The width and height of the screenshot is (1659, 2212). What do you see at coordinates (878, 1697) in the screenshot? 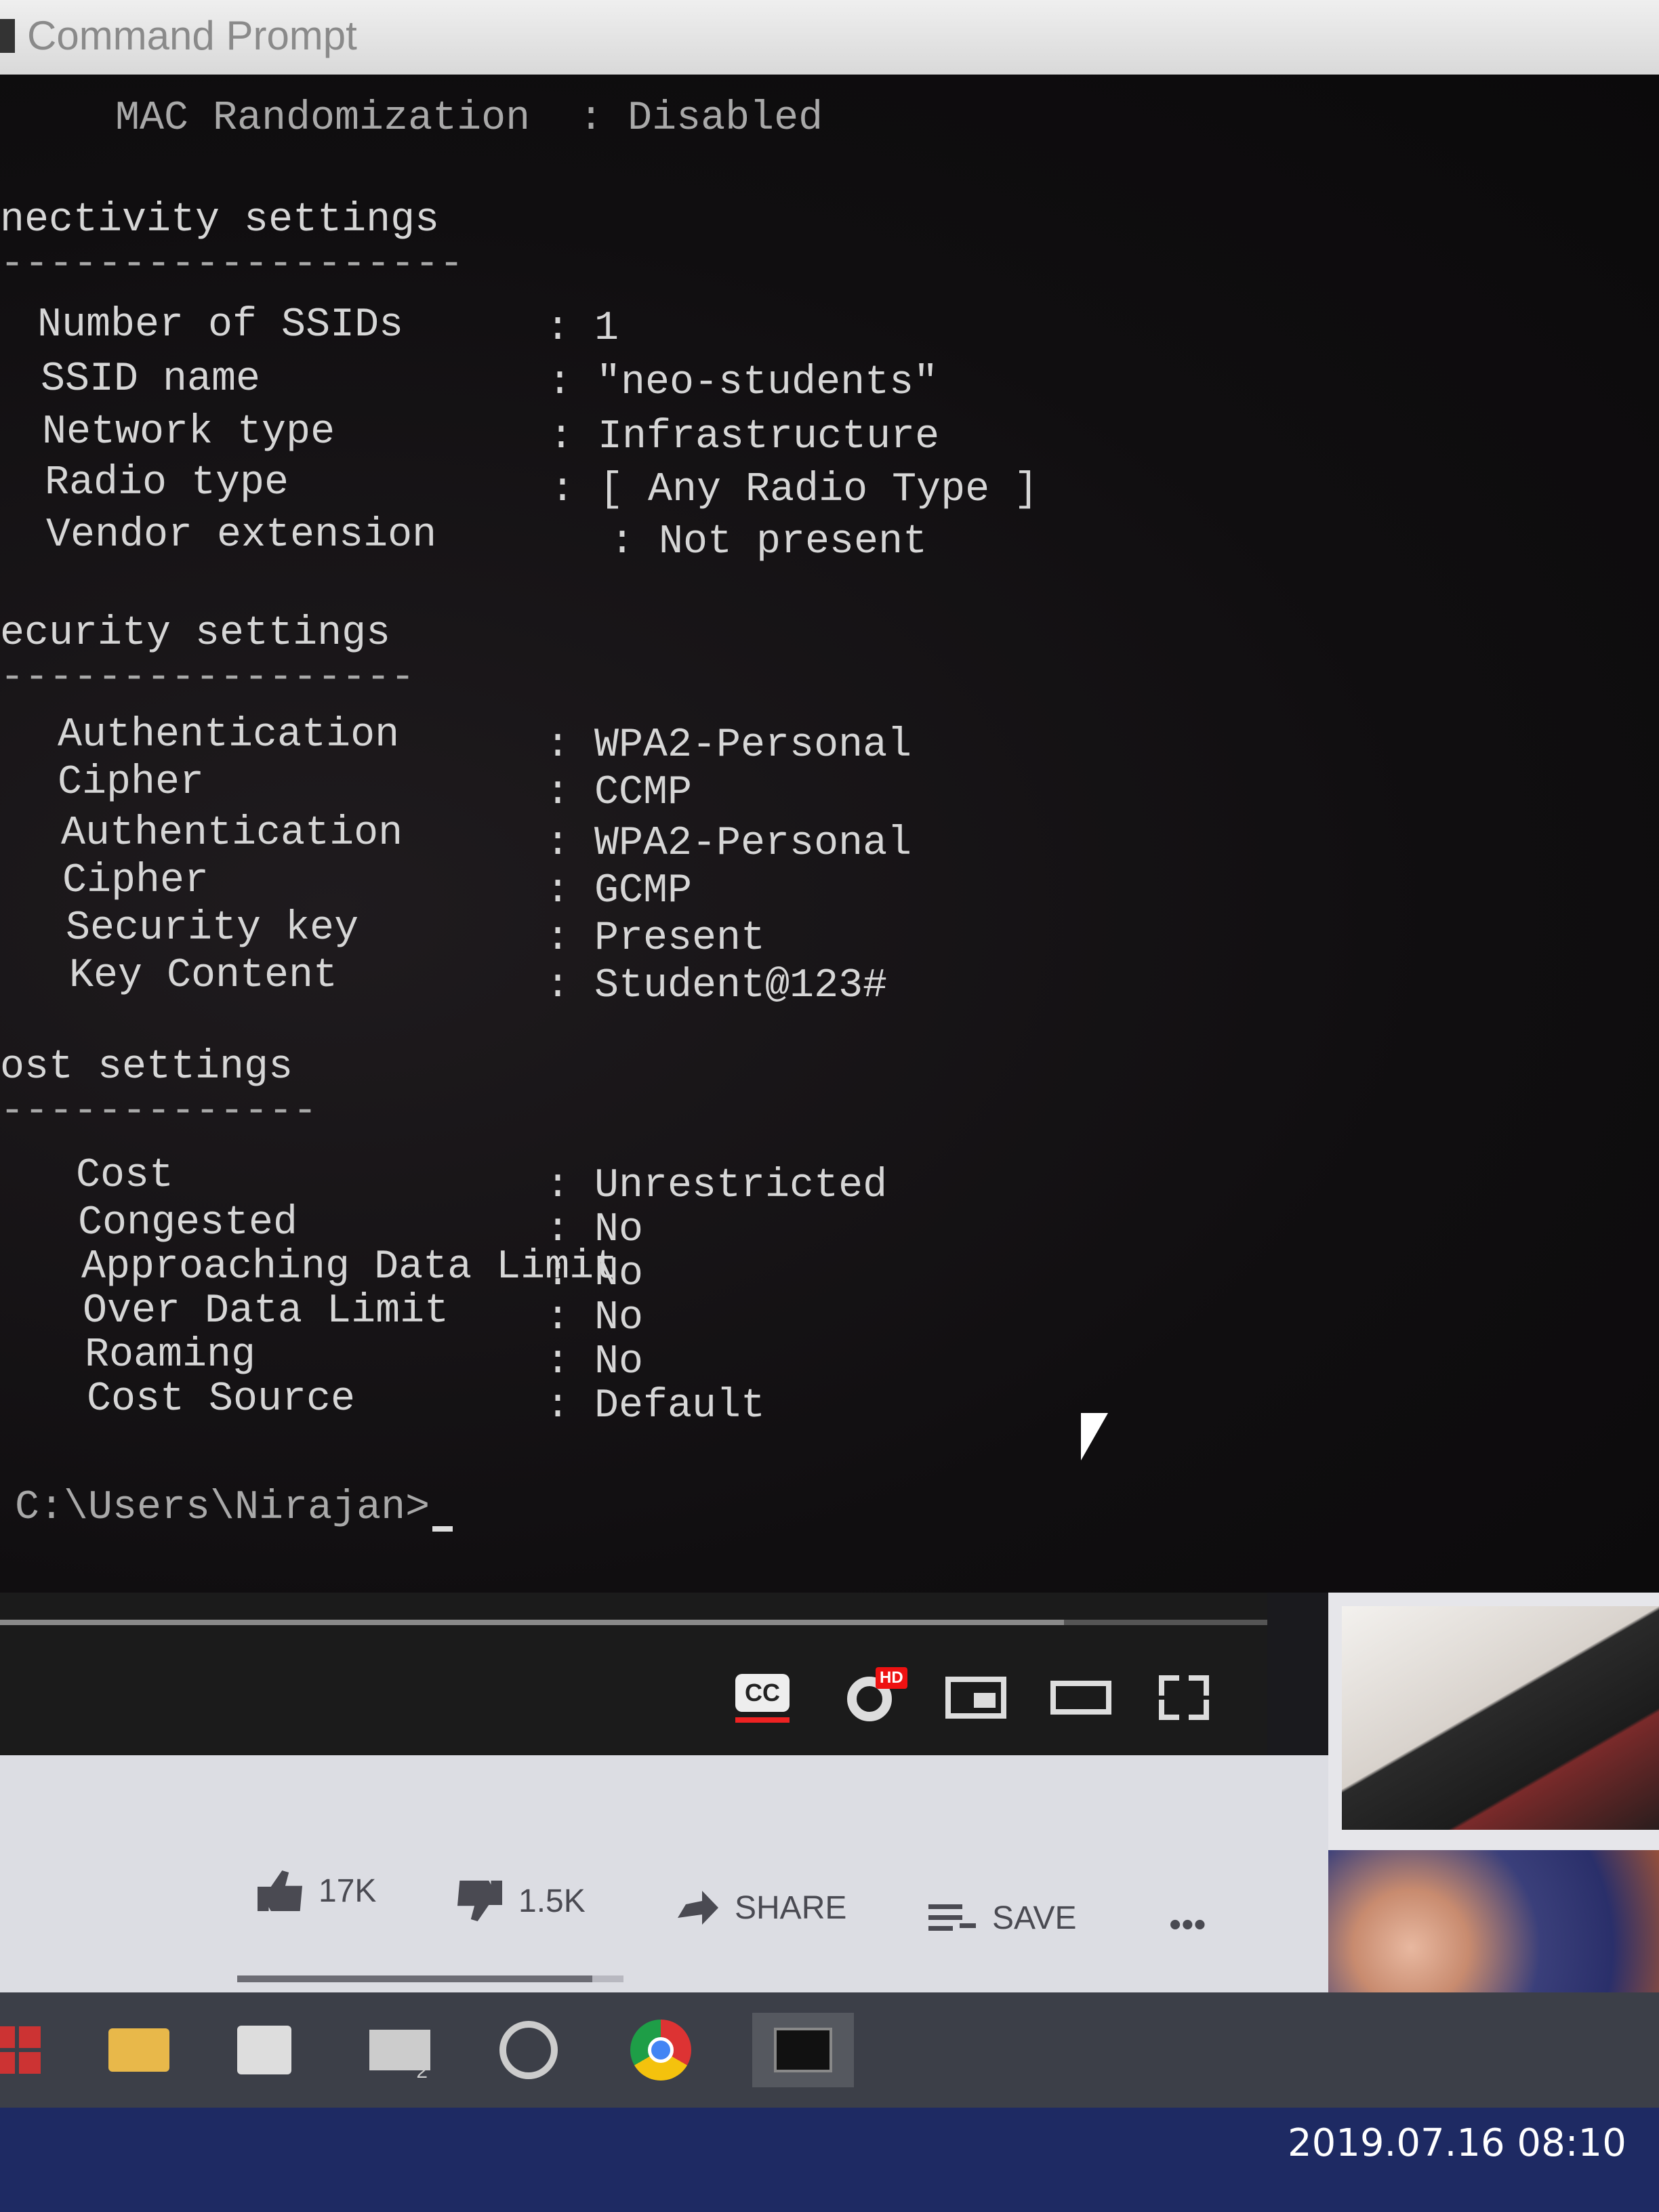
I see `settings-button: HD` at bounding box center [878, 1697].